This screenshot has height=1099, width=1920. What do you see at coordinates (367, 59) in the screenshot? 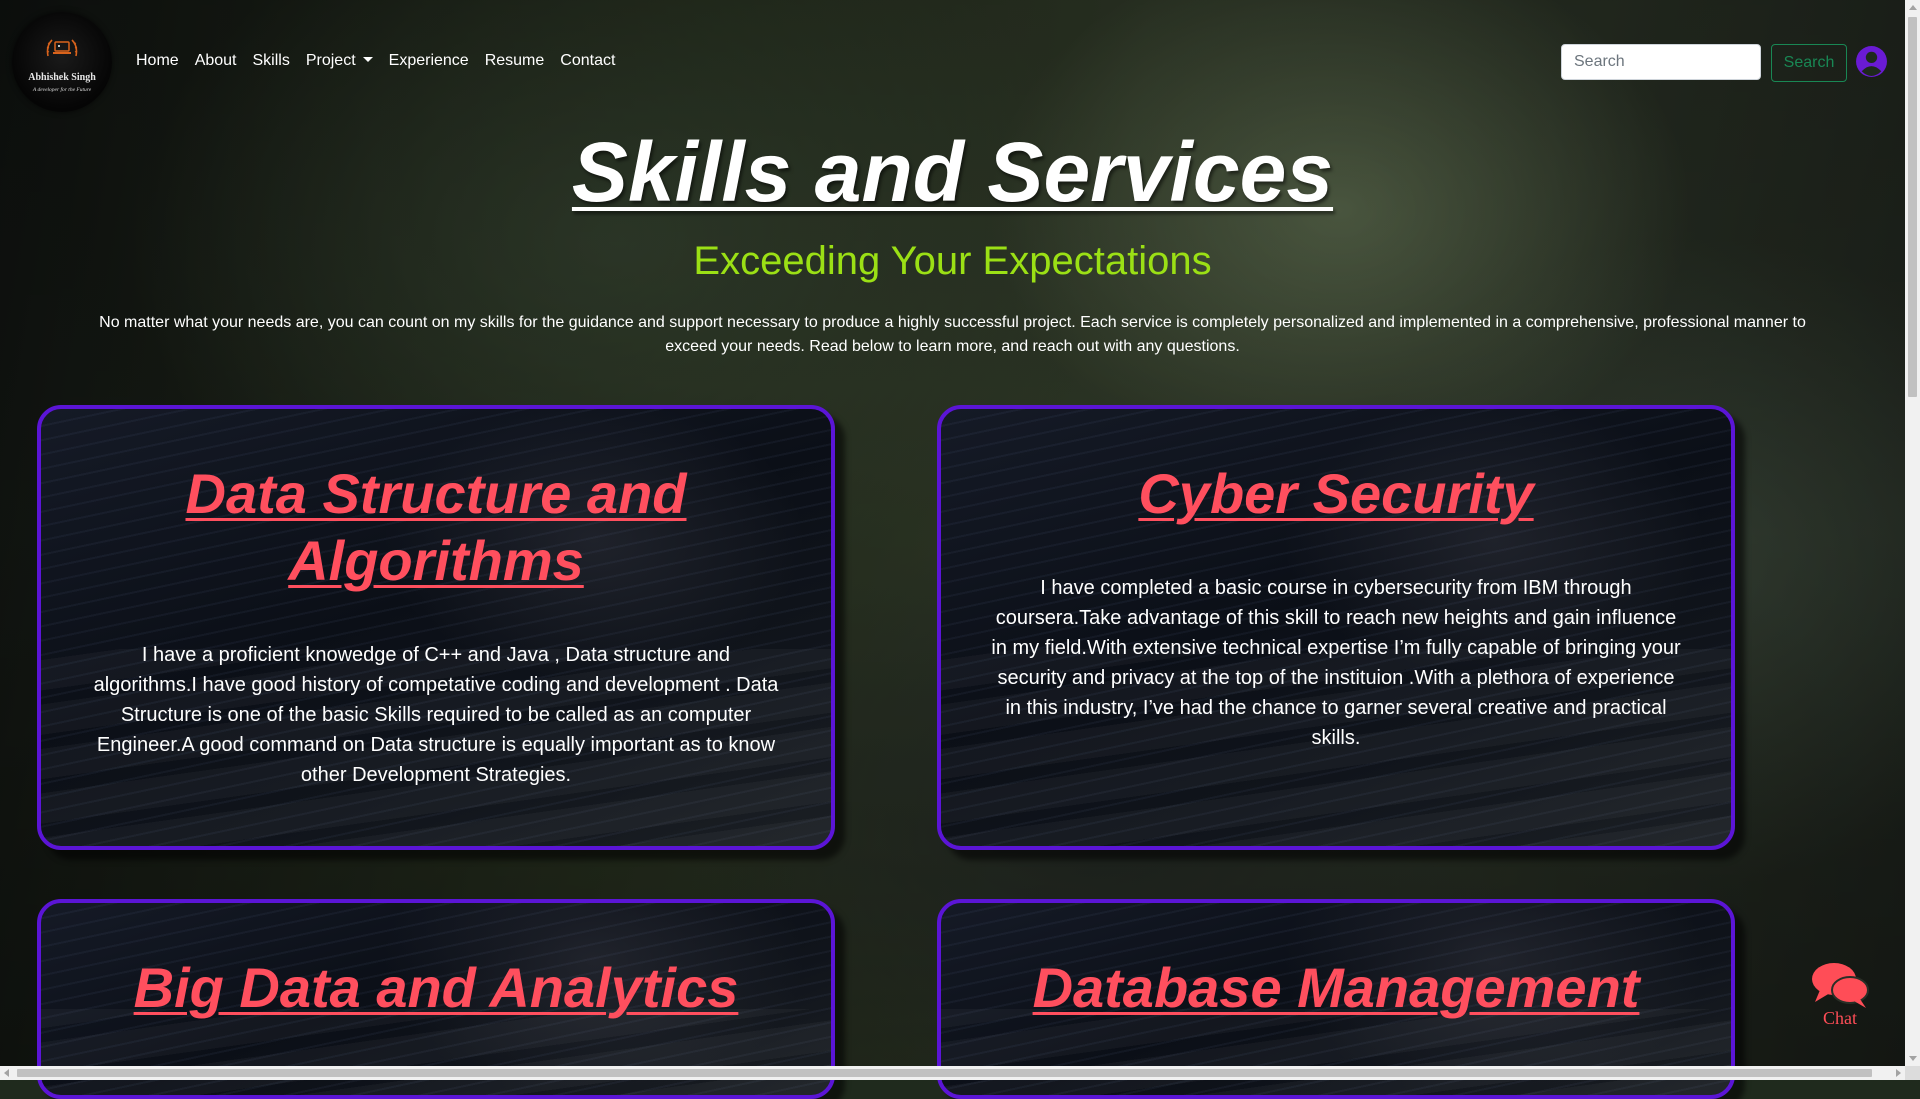
I see `chevron-down-icon` at bounding box center [367, 59].